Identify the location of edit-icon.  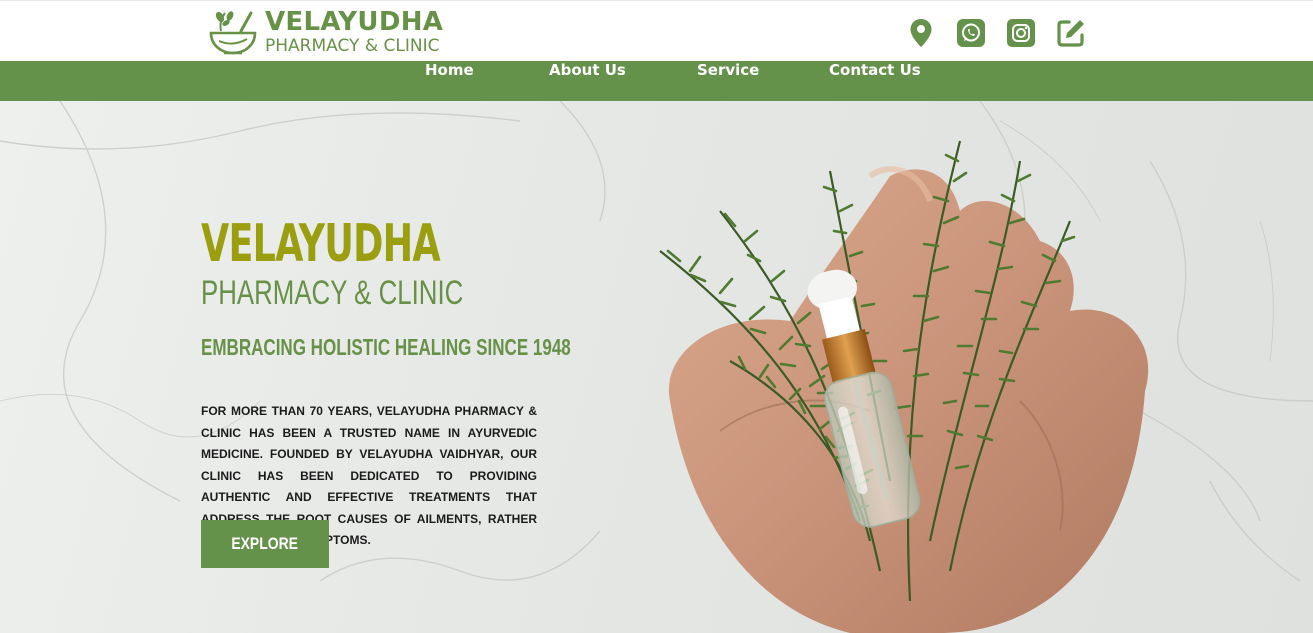
(1071, 33).